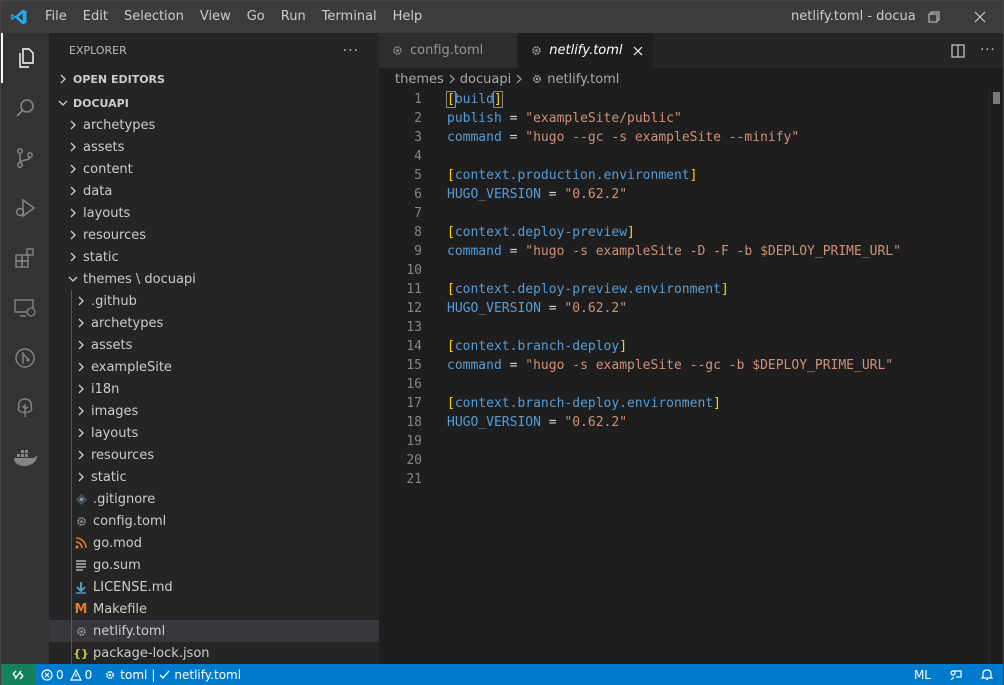 The height and width of the screenshot is (685, 1004). Describe the element at coordinates (586, 50) in the screenshot. I see `tab-netlify-toml: netlify.toml` at that location.